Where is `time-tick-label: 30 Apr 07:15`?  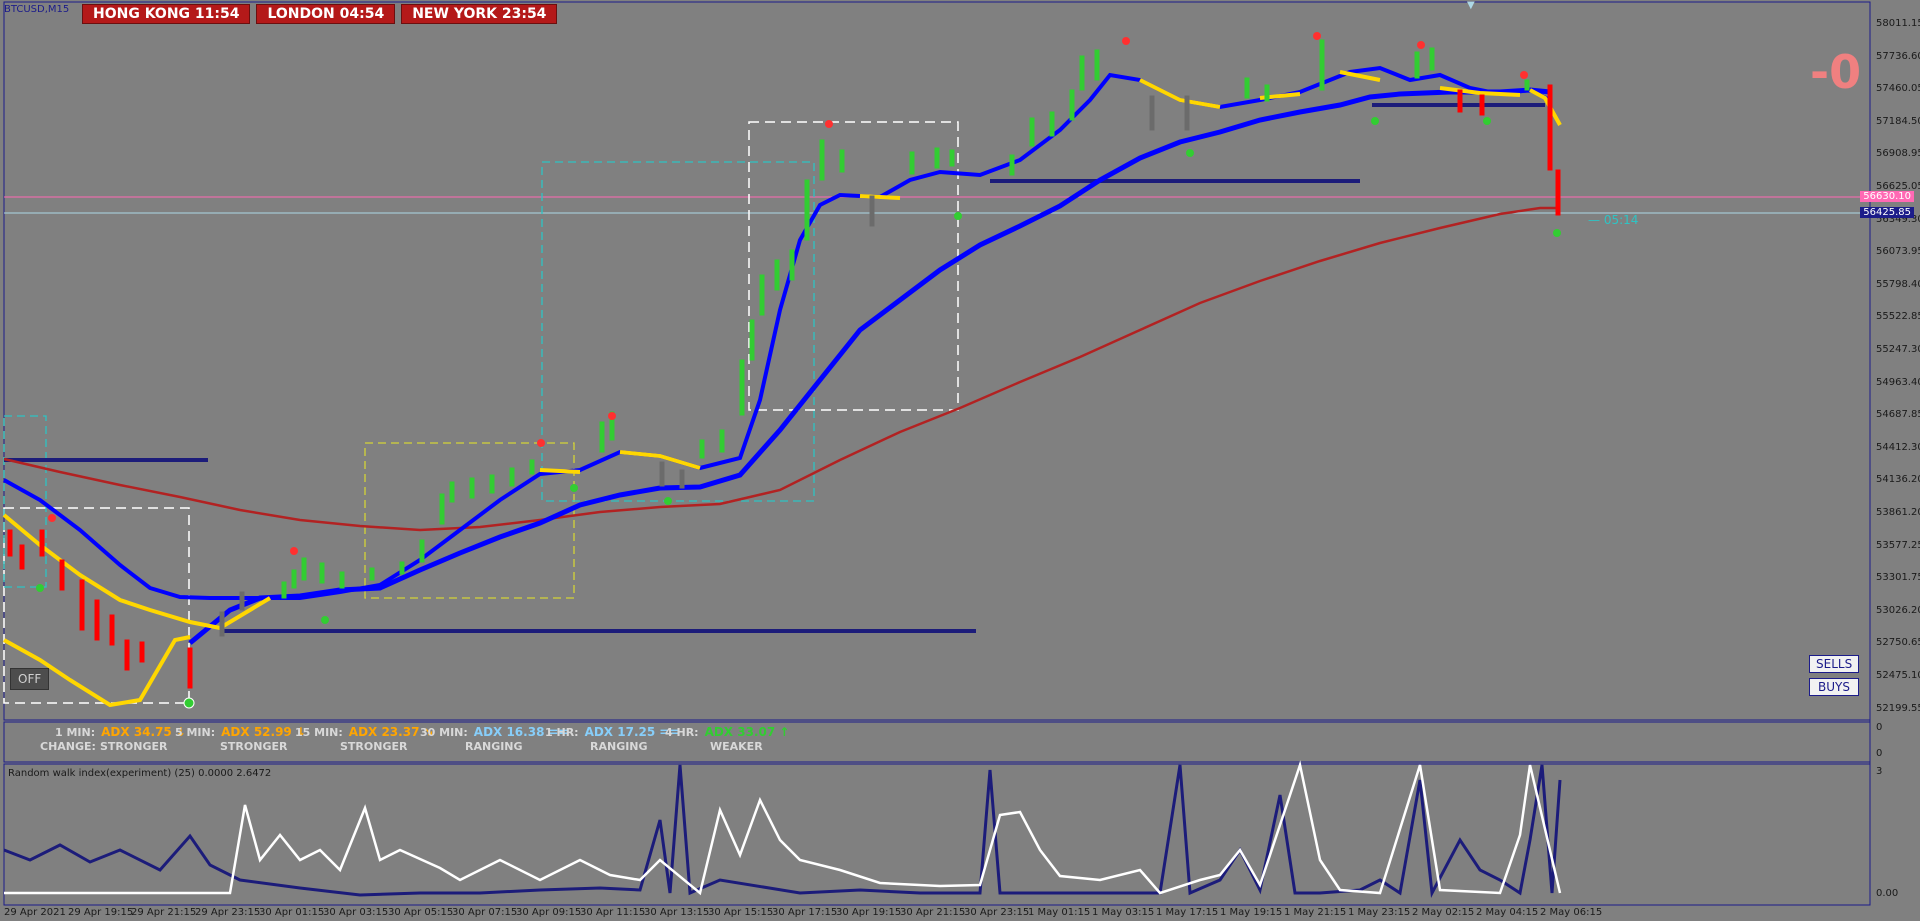
time-tick-label: 30 Apr 07:15 is located at coordinates (485, 912).